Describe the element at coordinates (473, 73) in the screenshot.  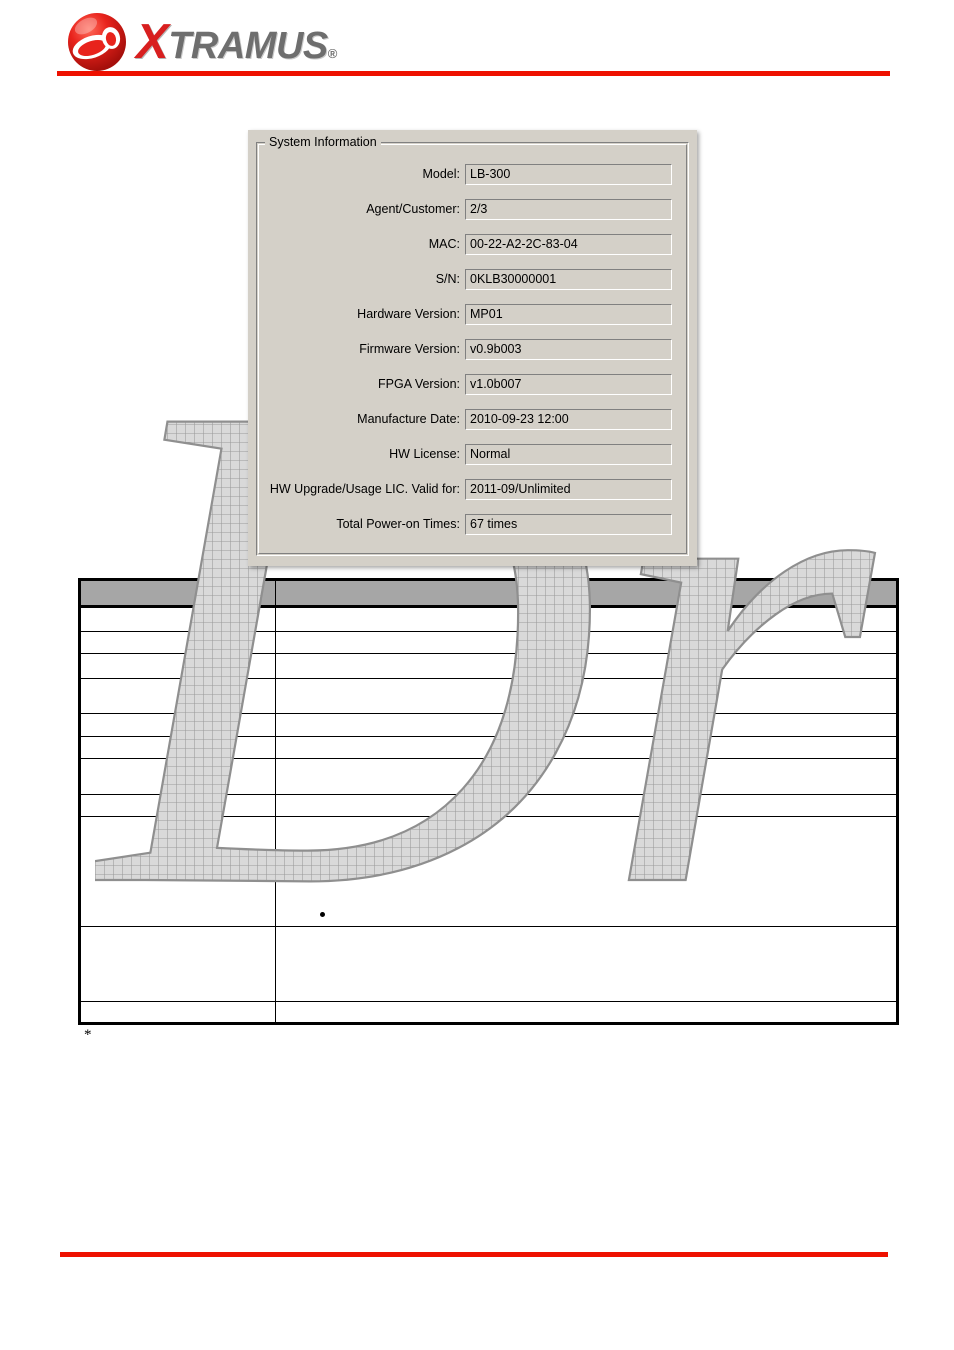
I see `header-divider-rule` at that location.